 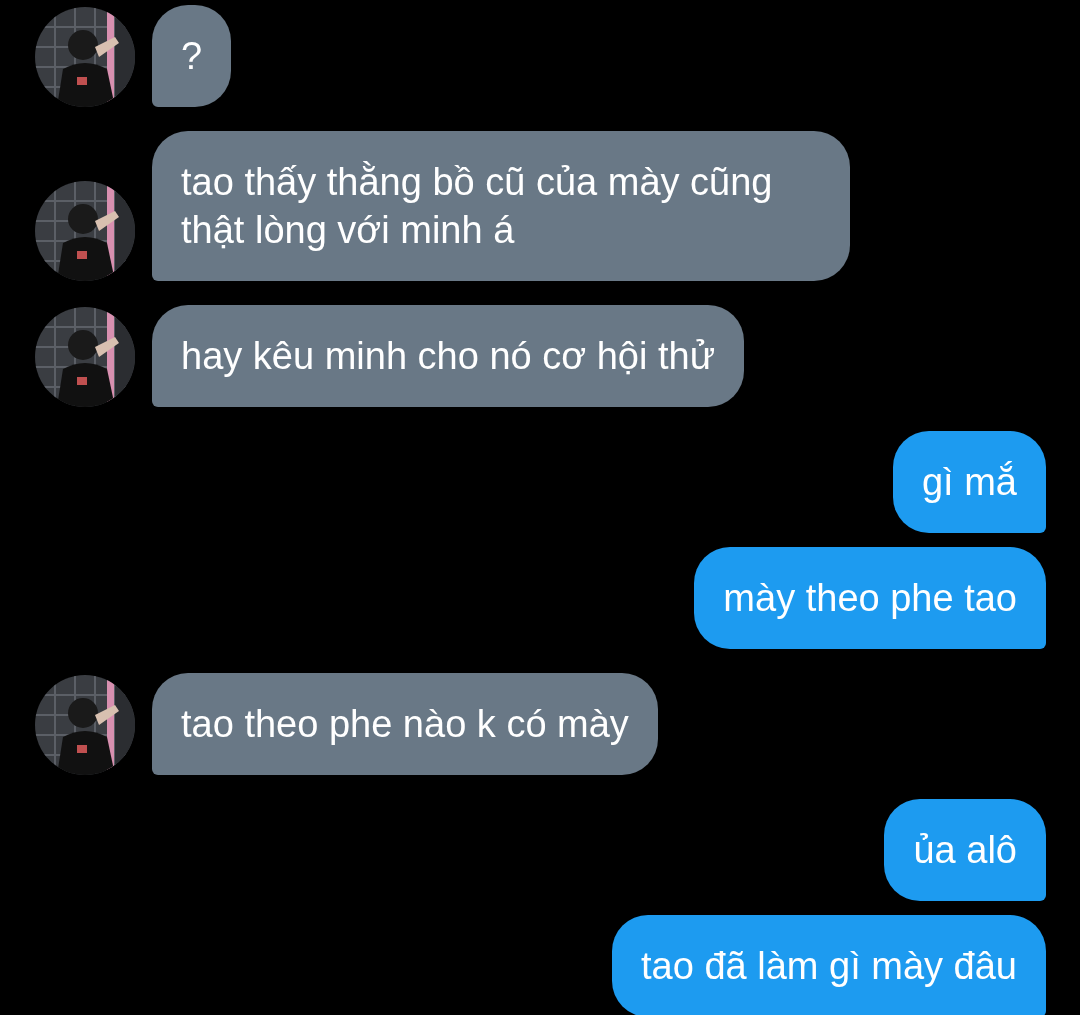 What do you see at coordinates (448, 356) in the screenshot?
I see `message-bubble: hay kêu minh cho nó cơ hội thử` at bounding box center [448, 356].